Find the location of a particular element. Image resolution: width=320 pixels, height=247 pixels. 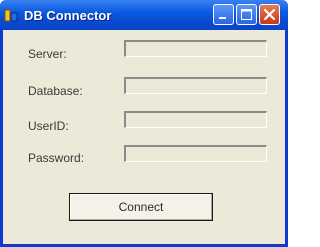

app-icon is located at coordinates (11, 15).